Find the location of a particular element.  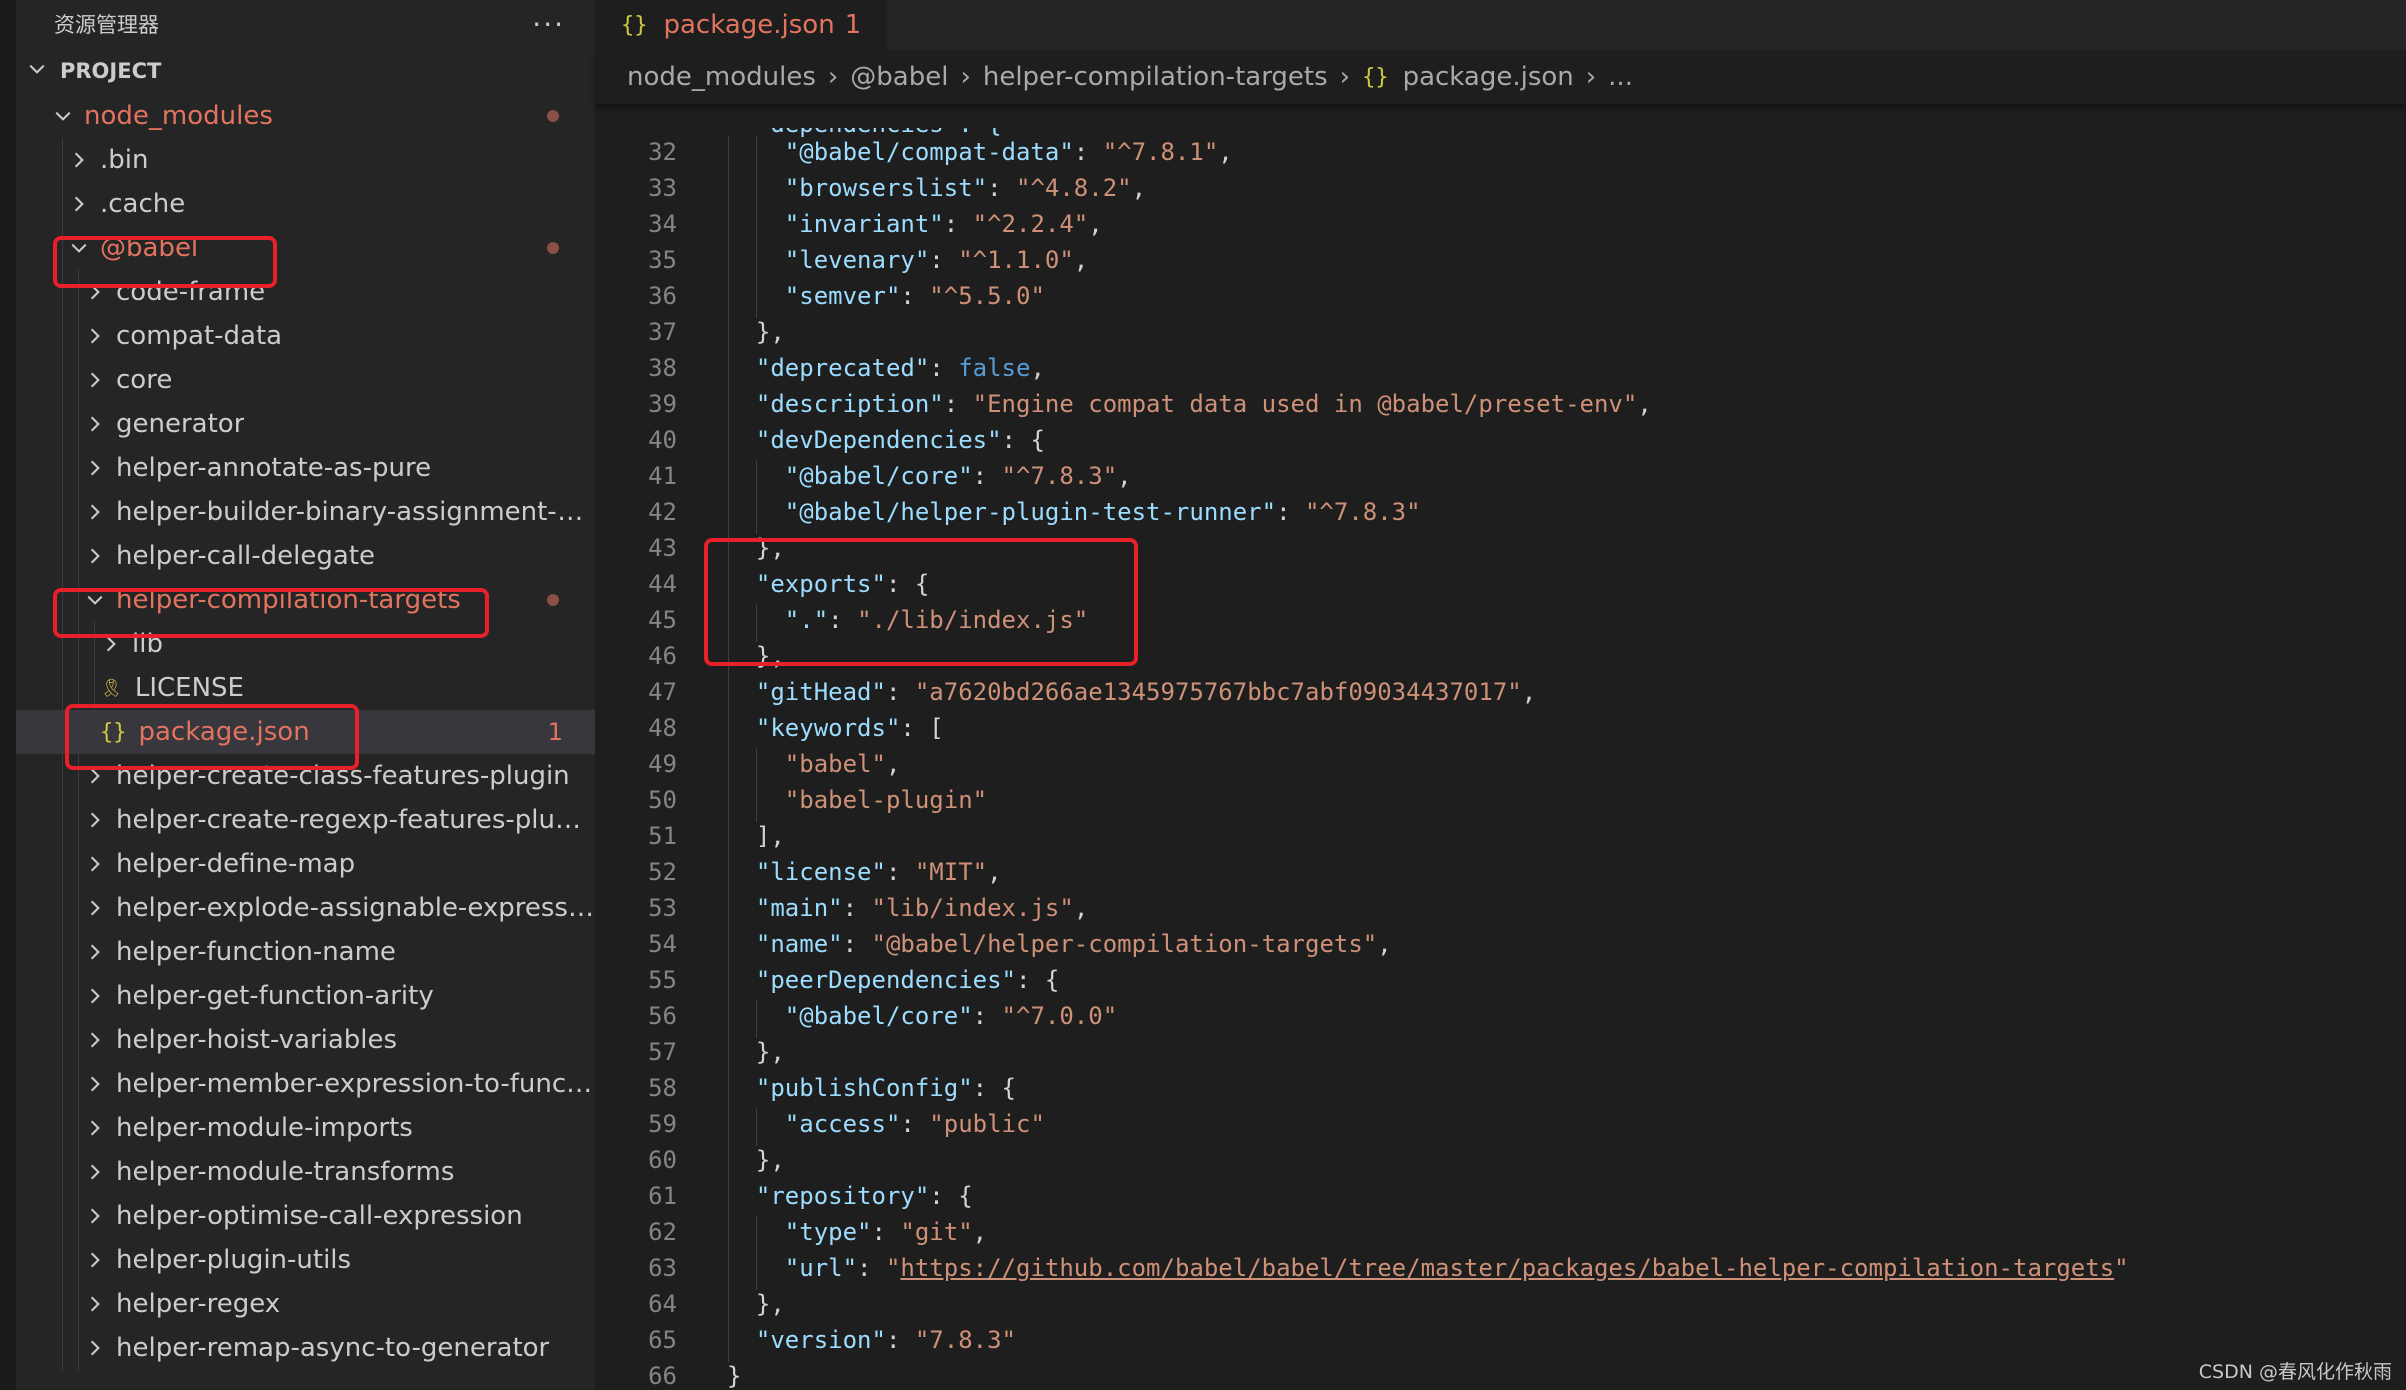

code-line: 65 "version": "7.8.3" is located at coordinates (805, 1342).